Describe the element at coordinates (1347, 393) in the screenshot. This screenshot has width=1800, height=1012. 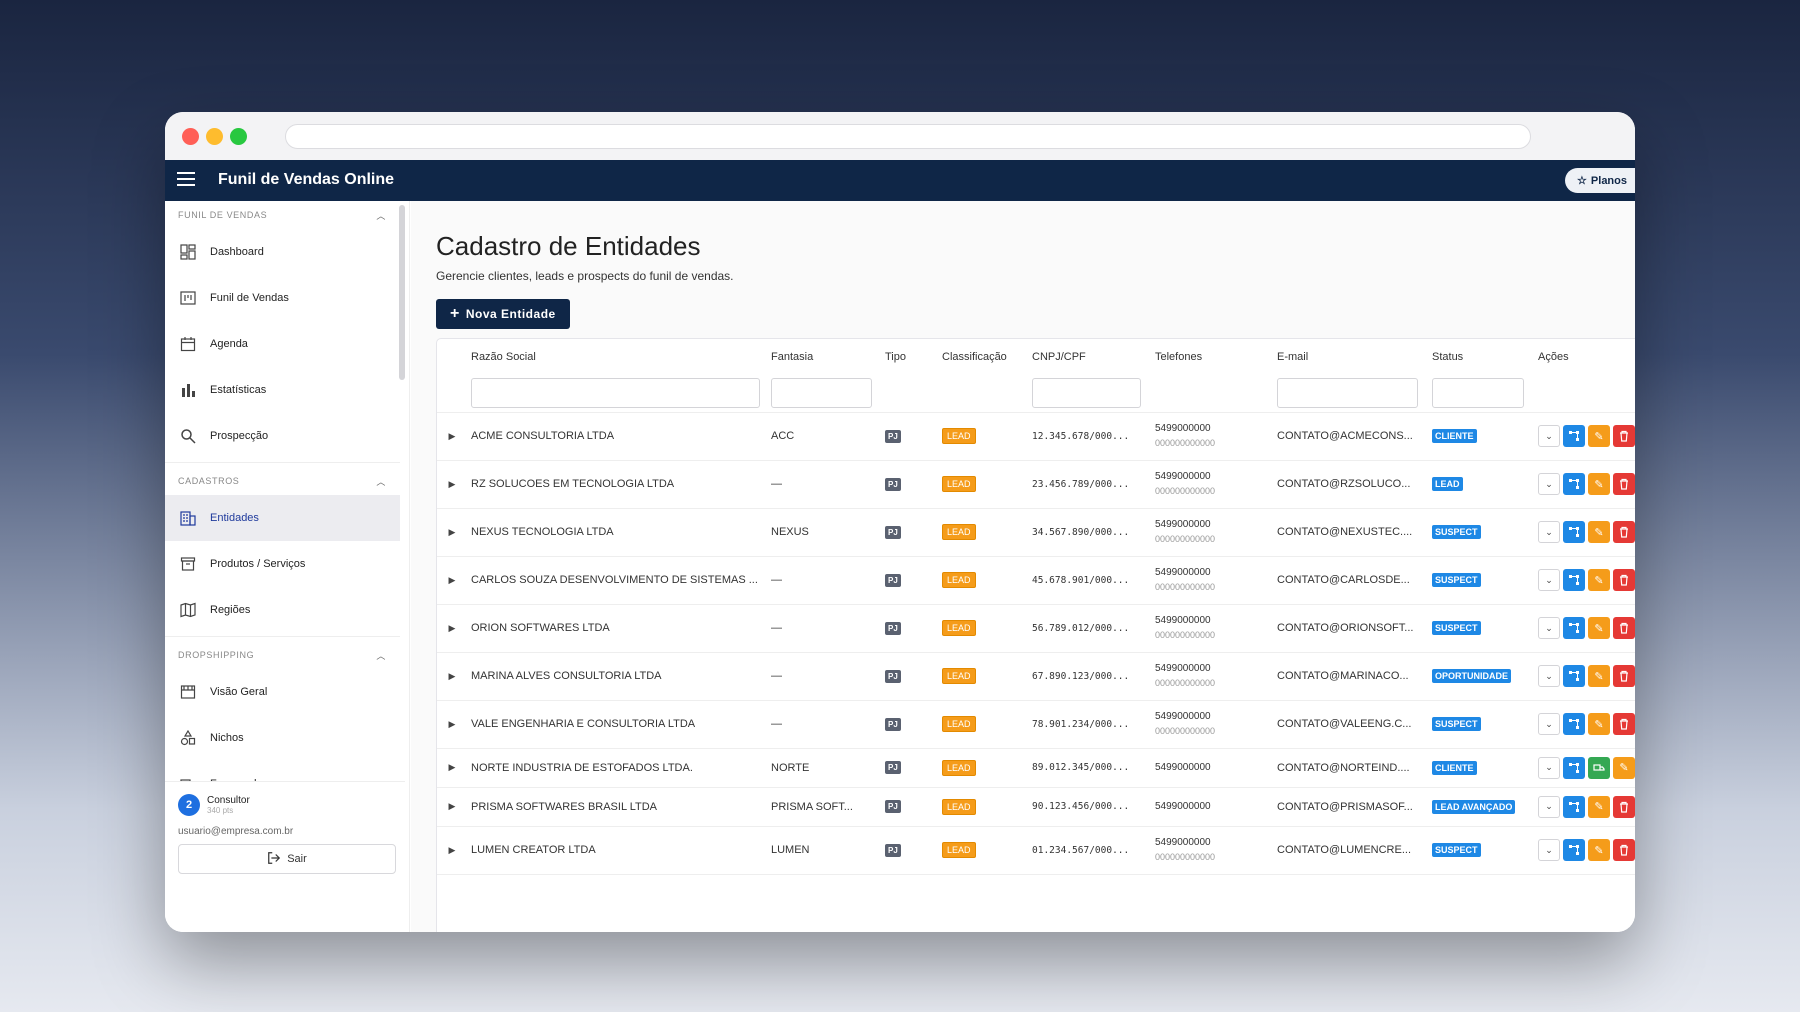
I see `filter-email-input` at that location.